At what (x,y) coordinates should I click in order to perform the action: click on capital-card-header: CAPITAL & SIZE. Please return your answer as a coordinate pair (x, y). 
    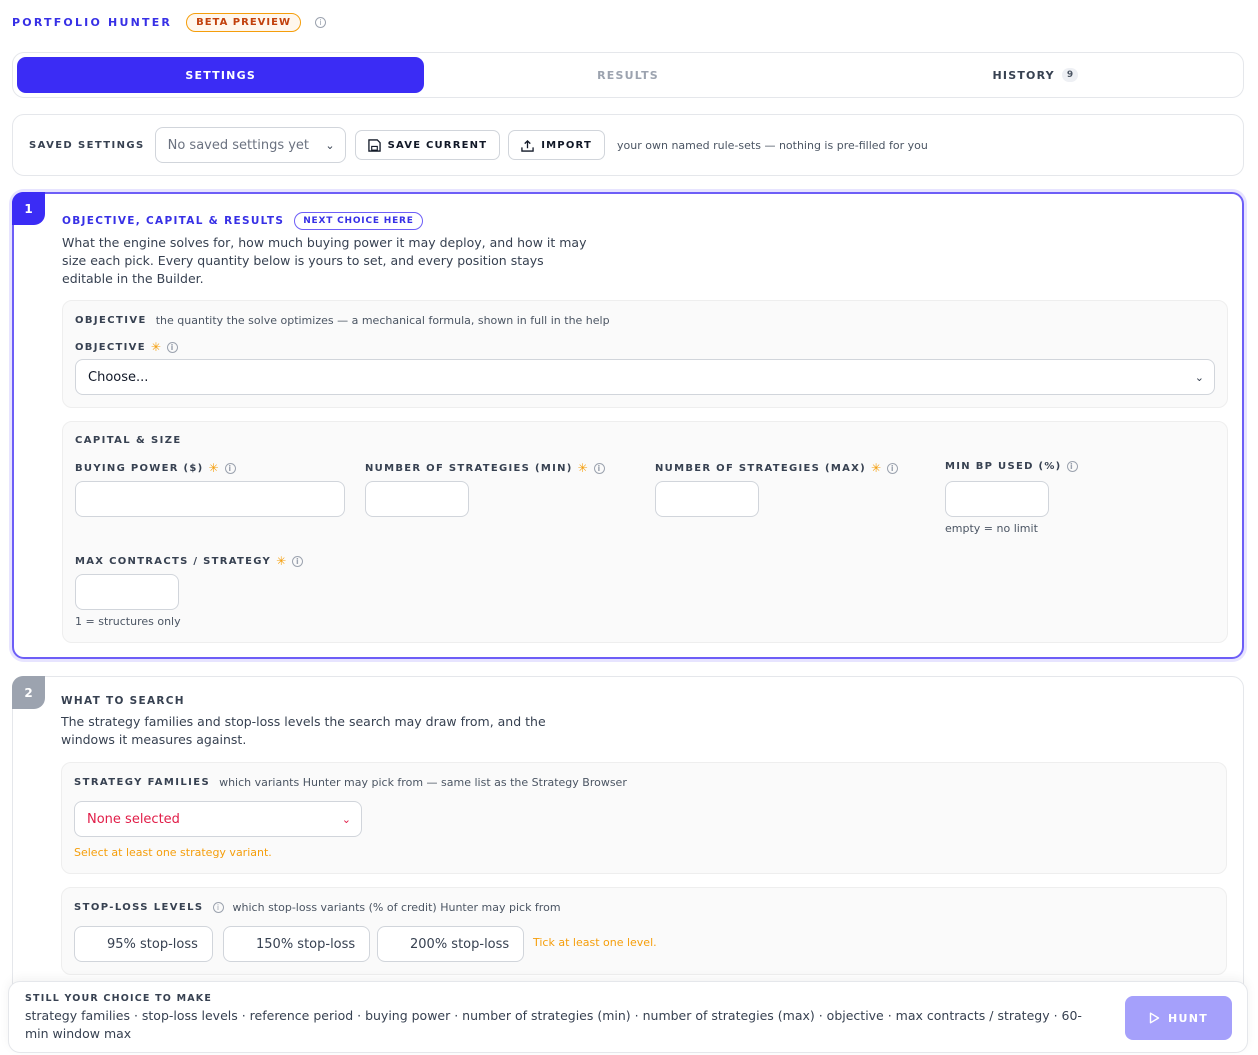
    Looking at the image, I should click on (128, 440).